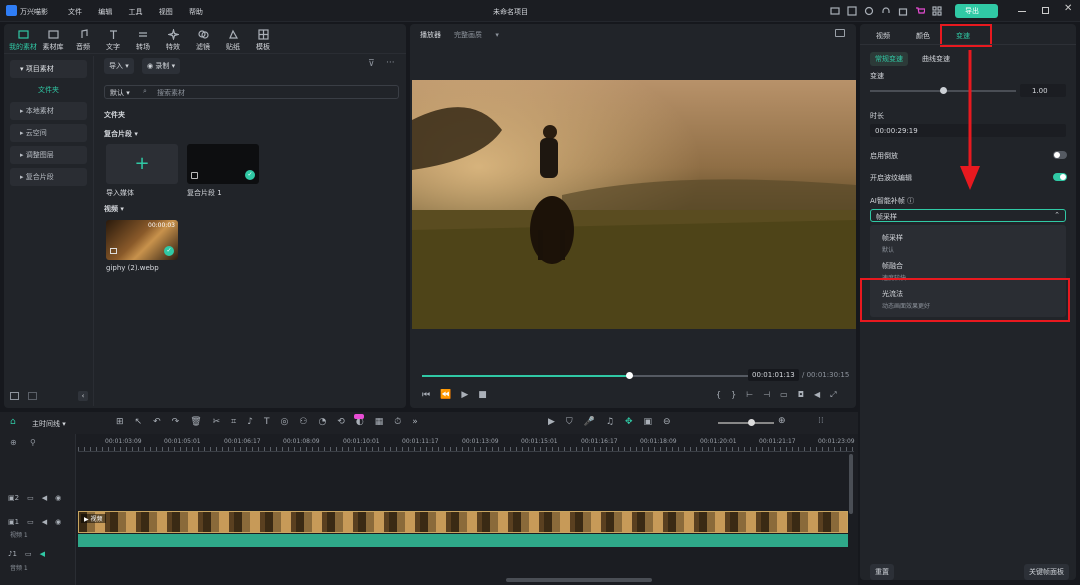  What do you see at coordinates (937, 11) in the screenshot?
I see `grid-icon` at bounding box center [937, 11].